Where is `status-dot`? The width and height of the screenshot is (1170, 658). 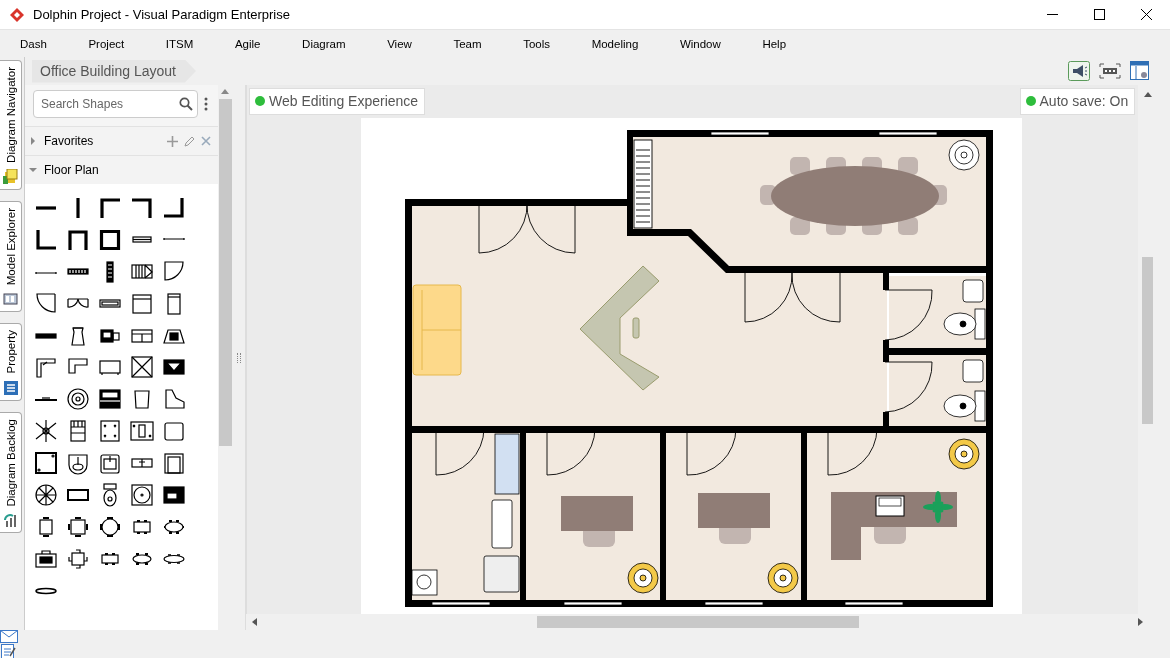
status-dot is located at coordinates (260, 101).